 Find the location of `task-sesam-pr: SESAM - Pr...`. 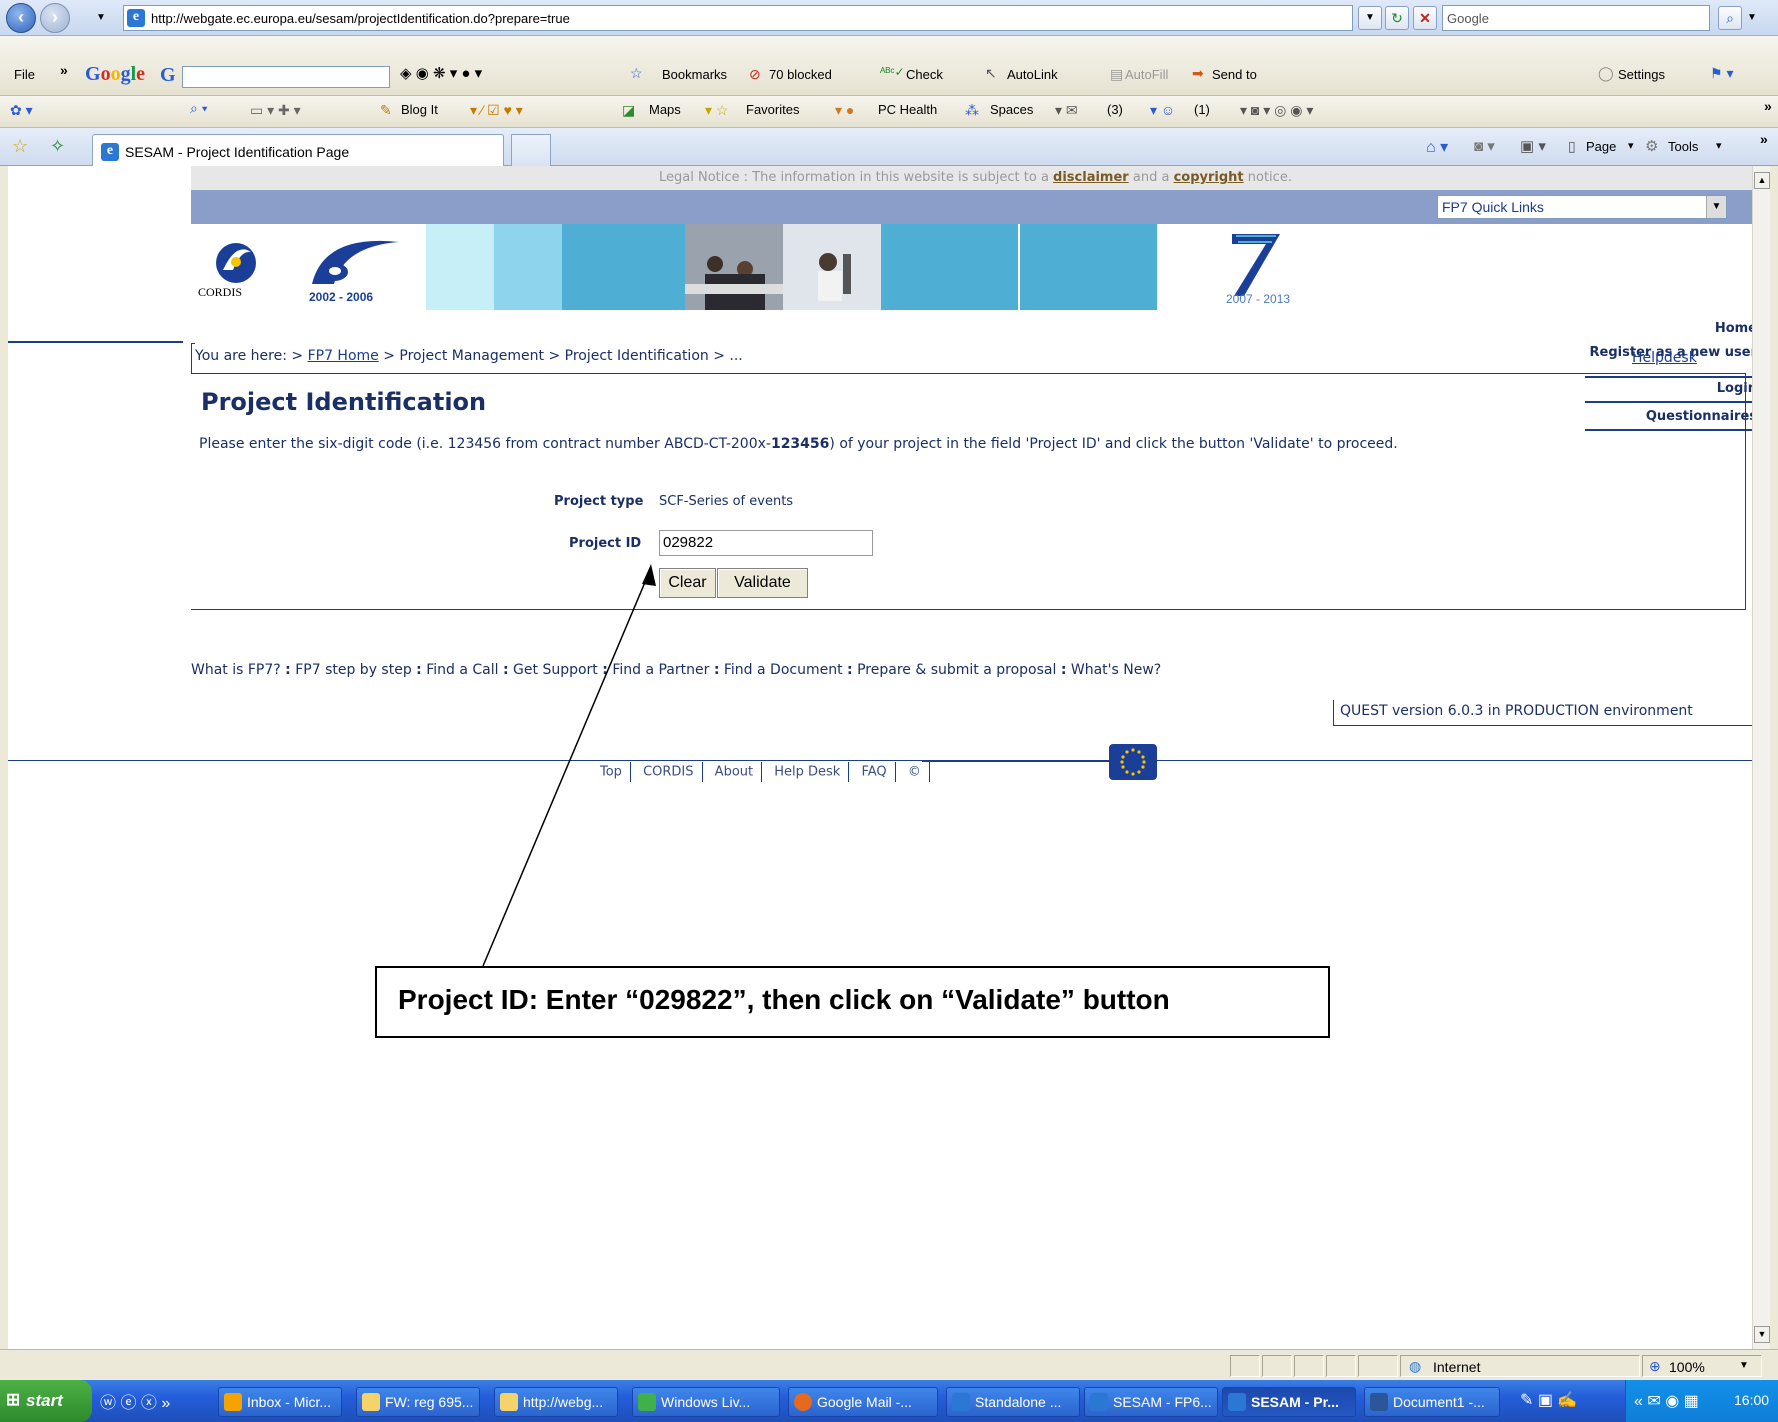

task-sesam-pr: SESAM - Pr... is located at coordinates (1289, 1402).